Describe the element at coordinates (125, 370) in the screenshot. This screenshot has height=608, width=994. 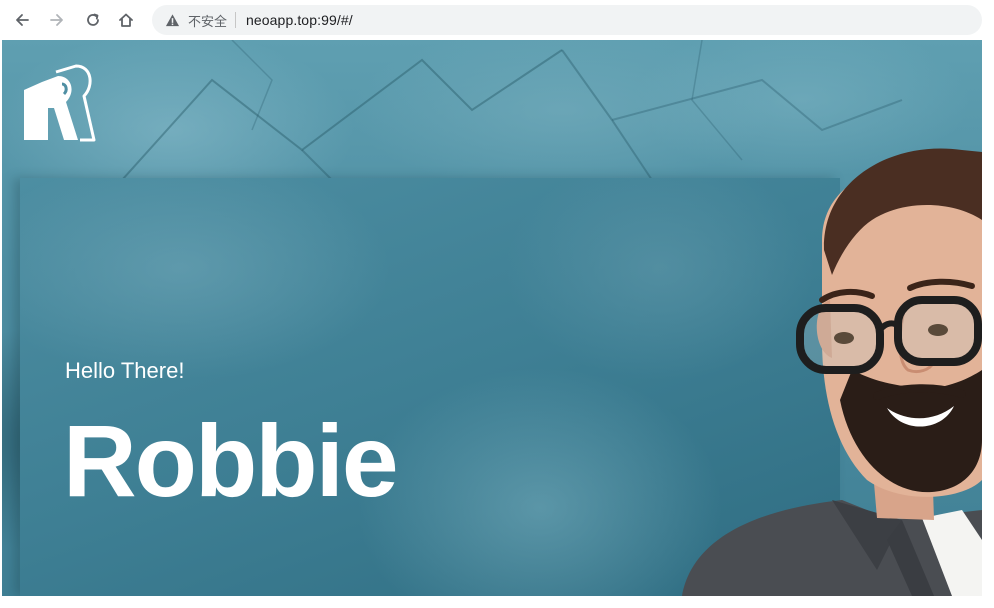
I see `greeting-text: Hello There!` at that location.